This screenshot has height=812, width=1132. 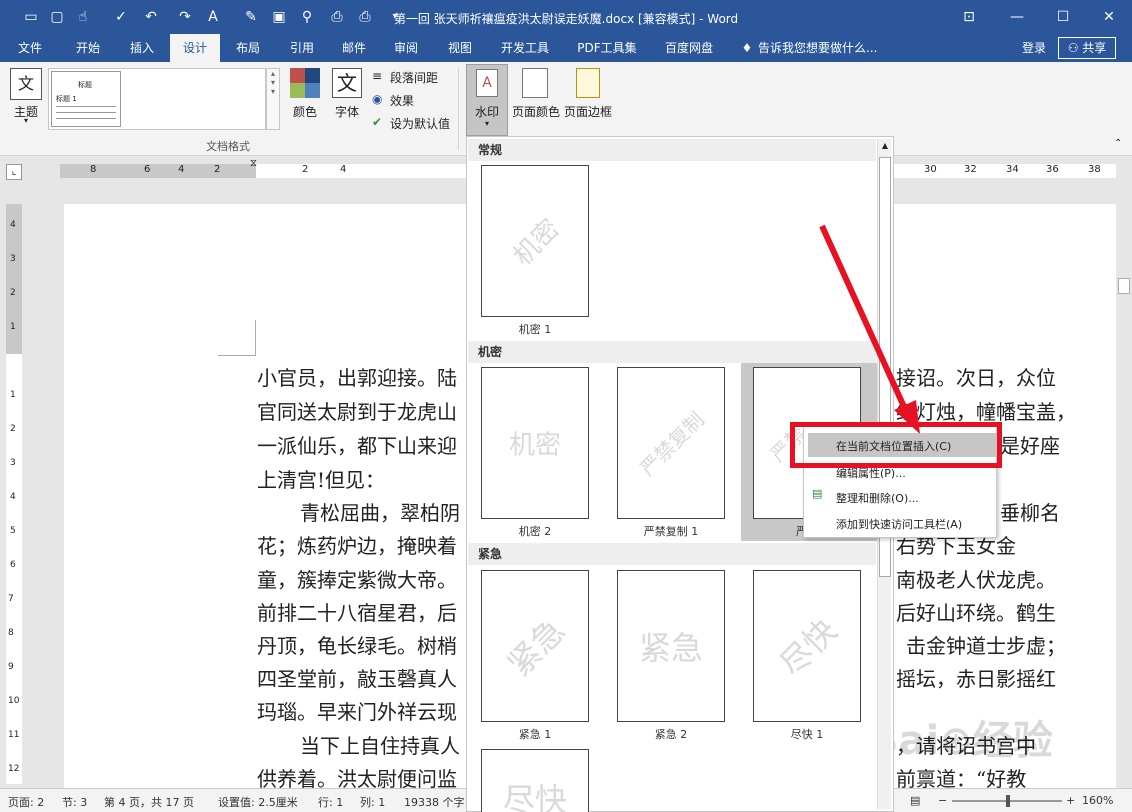 I want to click on colors-button: 颜色, so click(x=305, y=111).